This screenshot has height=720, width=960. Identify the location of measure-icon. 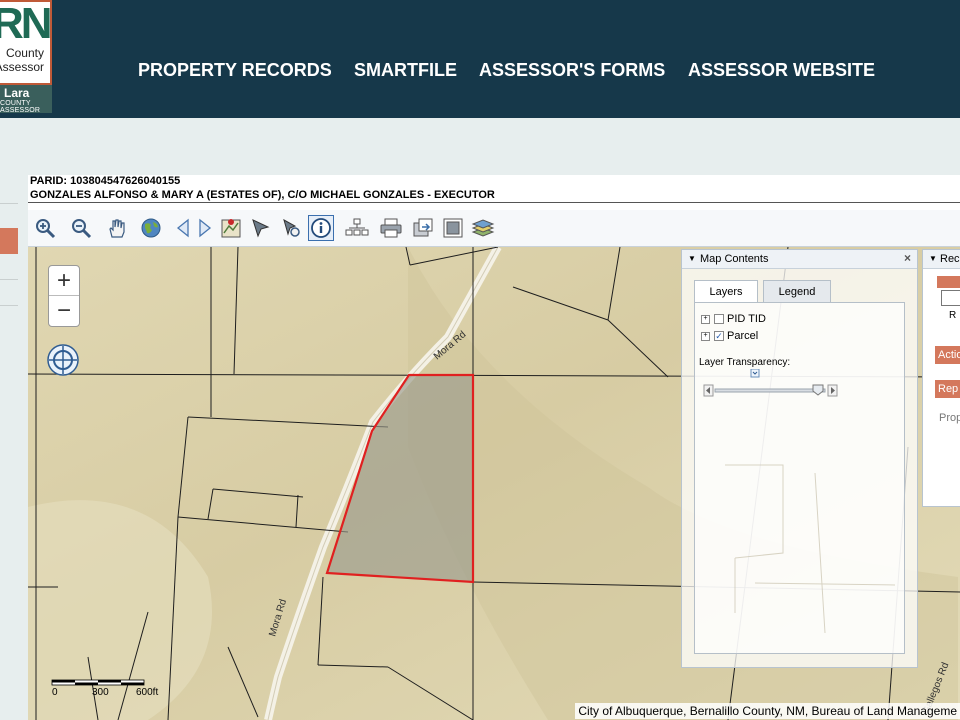
(291, 228).